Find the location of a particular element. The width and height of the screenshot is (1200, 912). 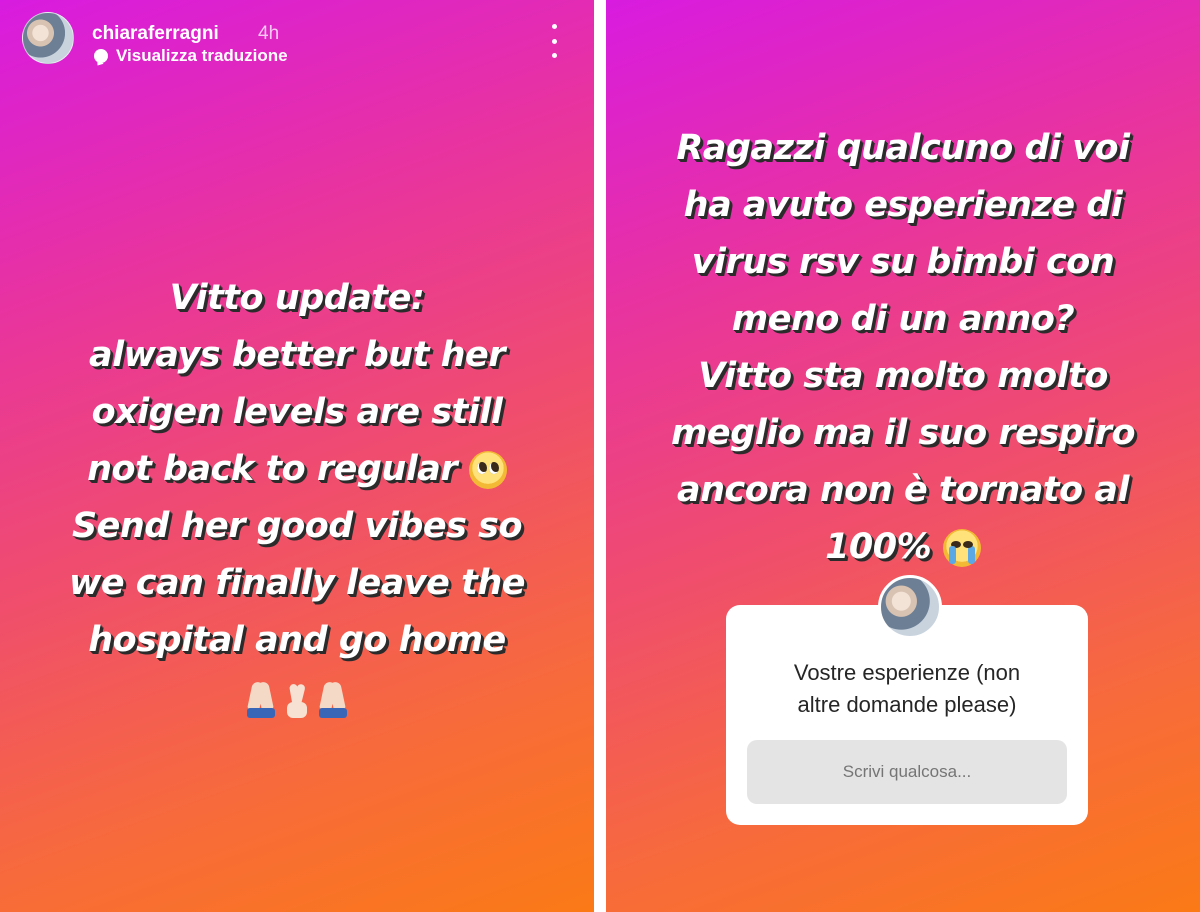

question-answer-input is located at coordinates (907, 772).